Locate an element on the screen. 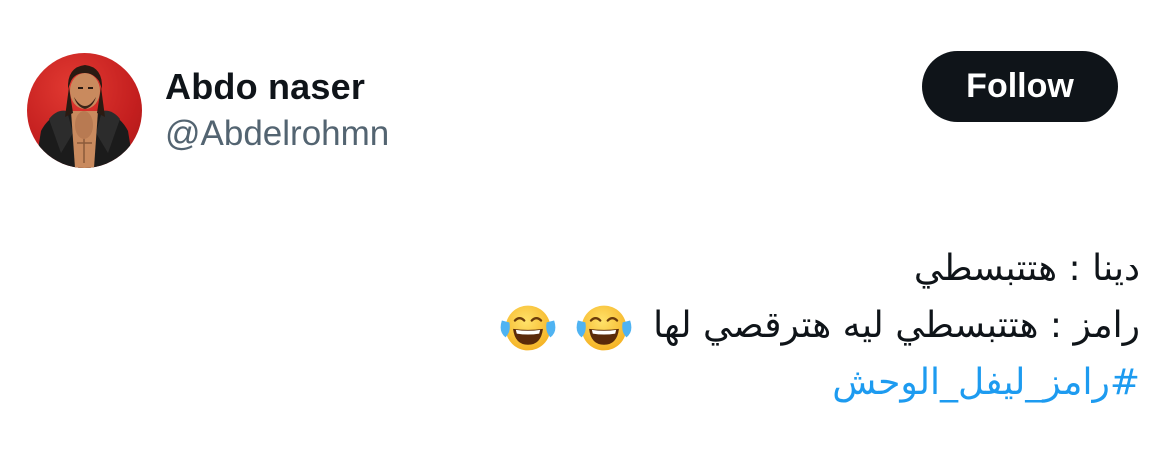 The image size is (1170, 464). avatar is located at coordinates (84, 110).